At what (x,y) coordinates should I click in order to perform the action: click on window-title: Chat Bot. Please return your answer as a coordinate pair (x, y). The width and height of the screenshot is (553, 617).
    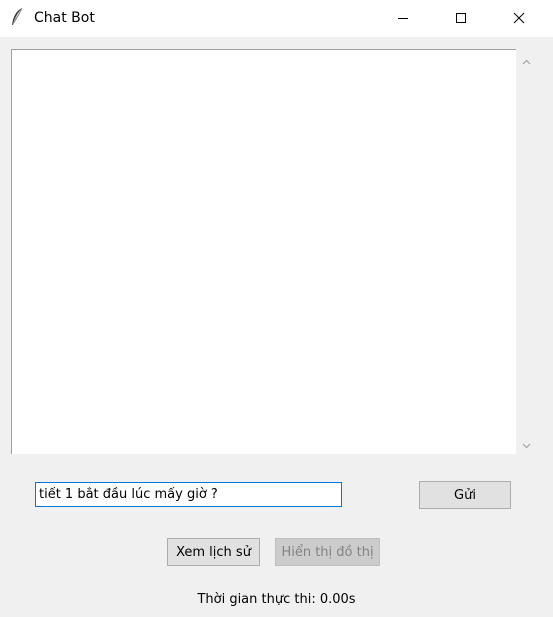
    Looking at the image, I should click on (64, 18).